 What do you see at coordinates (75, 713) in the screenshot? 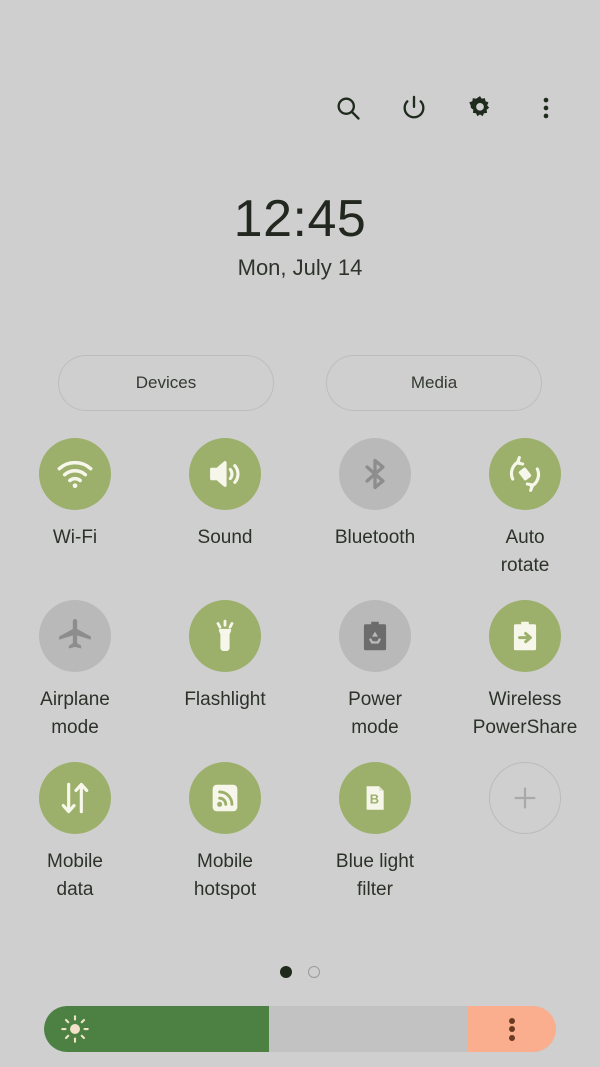
I see `tile-label: Airplane mode` at bounding box center [75, 713].